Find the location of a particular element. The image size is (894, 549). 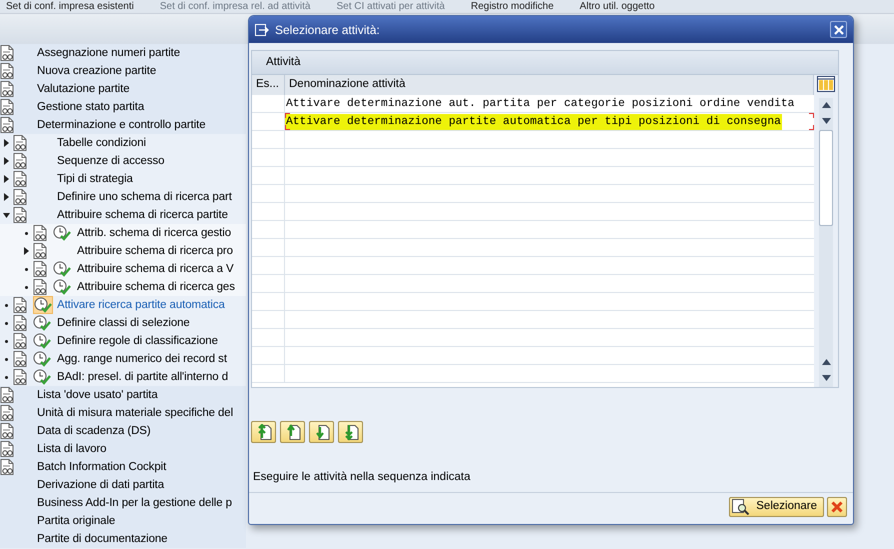

cancel-button is located at coordinates (837, 506).